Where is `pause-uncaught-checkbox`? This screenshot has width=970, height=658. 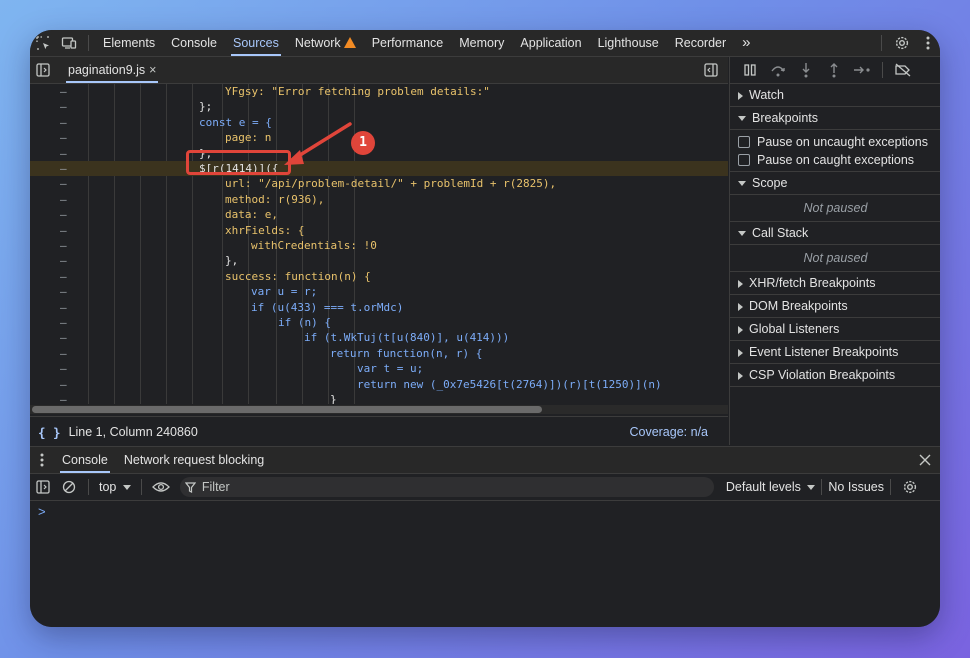 pause-uncaught-checkbox is located at coordinates (744, 141).